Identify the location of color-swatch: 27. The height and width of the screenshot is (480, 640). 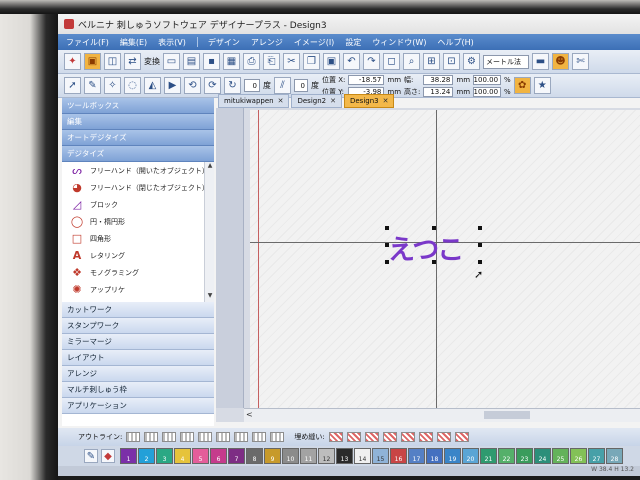
(596, 456).